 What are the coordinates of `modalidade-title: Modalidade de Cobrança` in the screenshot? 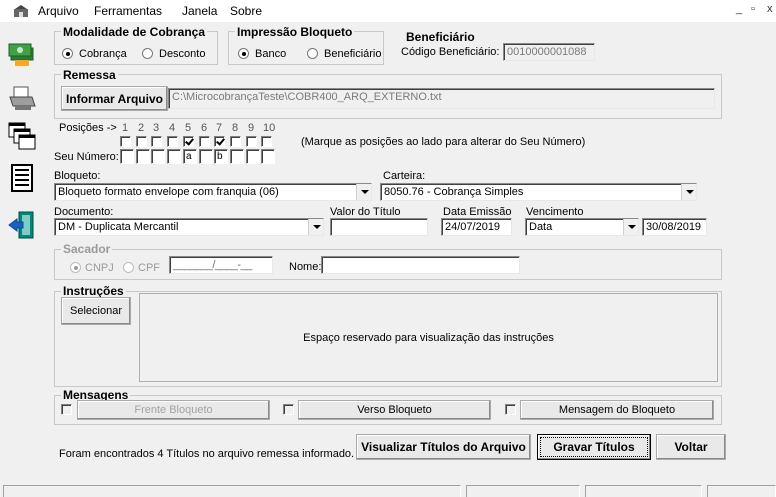 It's located at (134, 32).